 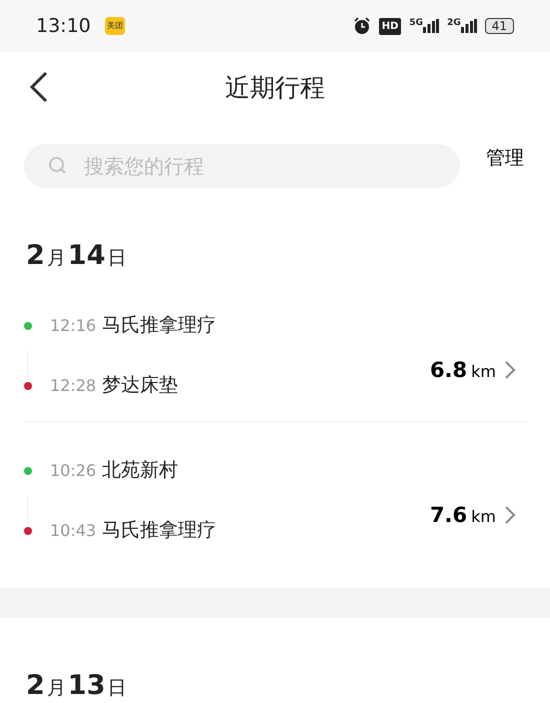 I want to click on trip-distance-link: 7.6 km, so click(x=473, y=515).